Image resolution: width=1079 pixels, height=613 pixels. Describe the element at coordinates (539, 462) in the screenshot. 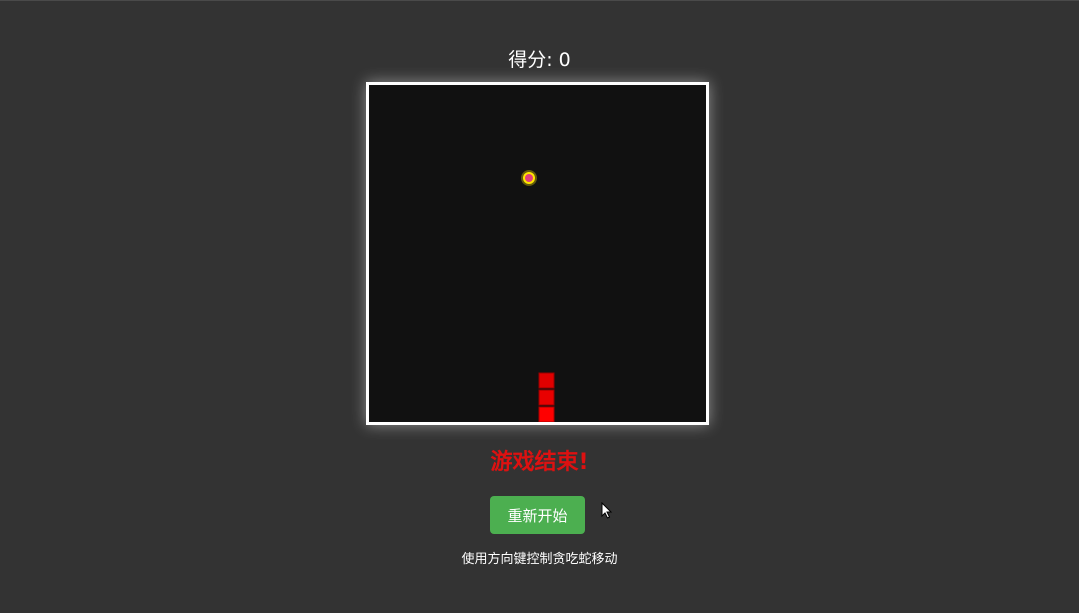

I see `game-over-message: 游戏结束!` at that location.